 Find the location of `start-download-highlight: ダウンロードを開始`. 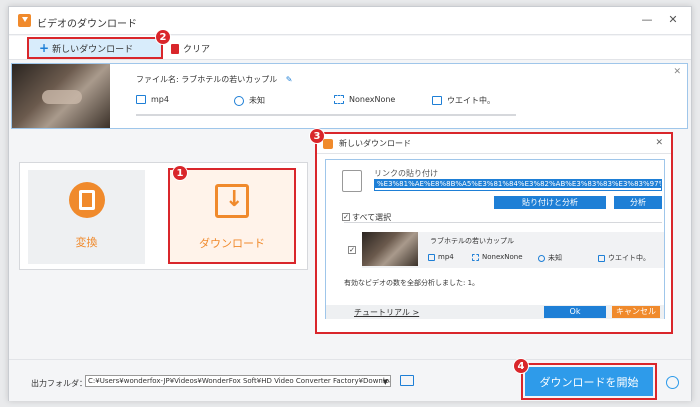

start-download-highlight: ダウンロードを開始 is located at coordinates (589, 381).